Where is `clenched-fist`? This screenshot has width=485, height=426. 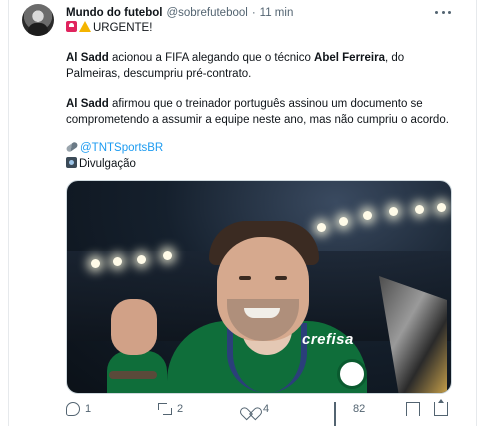 clenched-fist is located at coordinates (134, 327).